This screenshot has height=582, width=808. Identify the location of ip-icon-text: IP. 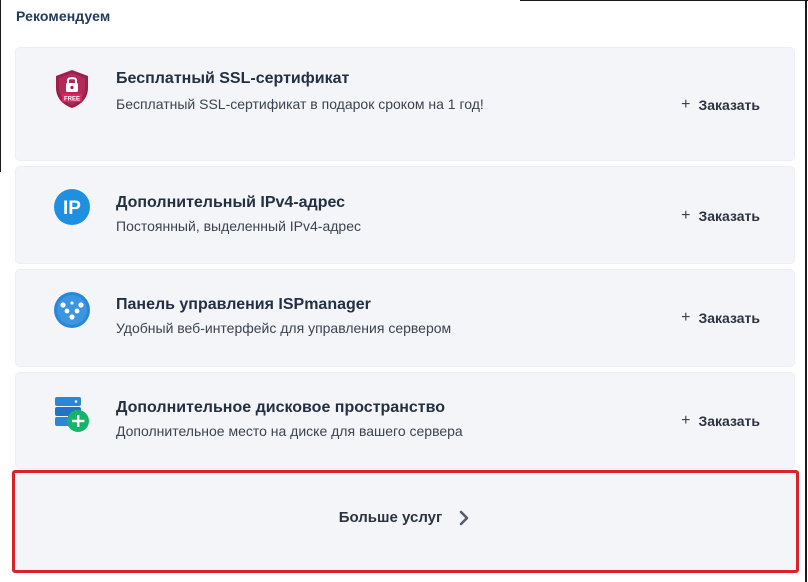
(72, 208).